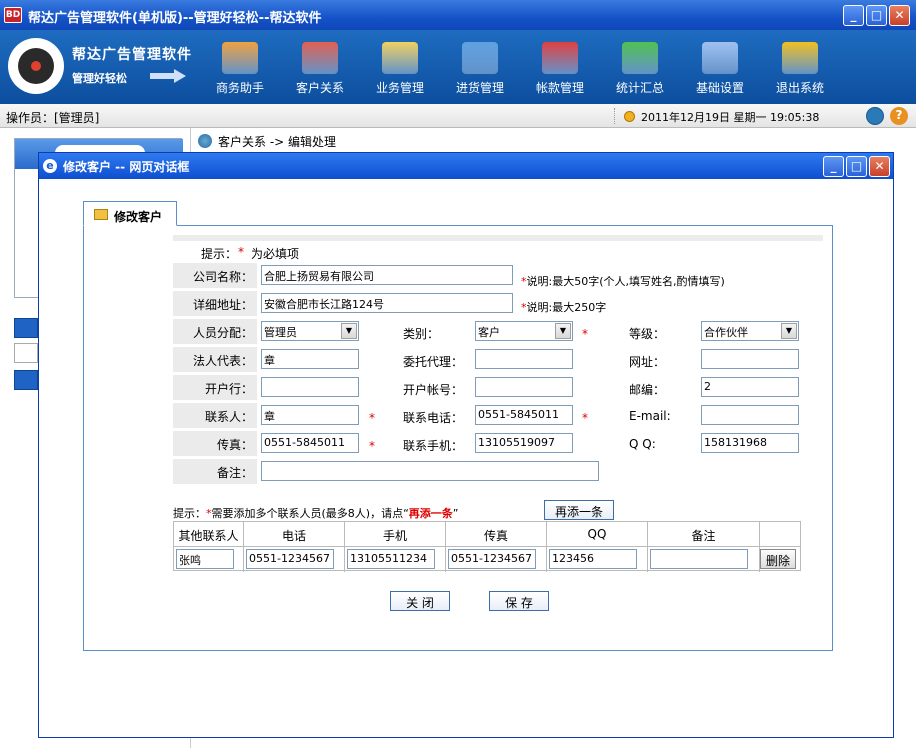 This screenshot has height=753, width=916. What do you see at coordinates (856, 166) in the screenshot?
I see `dialog-maximize-button: □` at bounding box center [856, 166].